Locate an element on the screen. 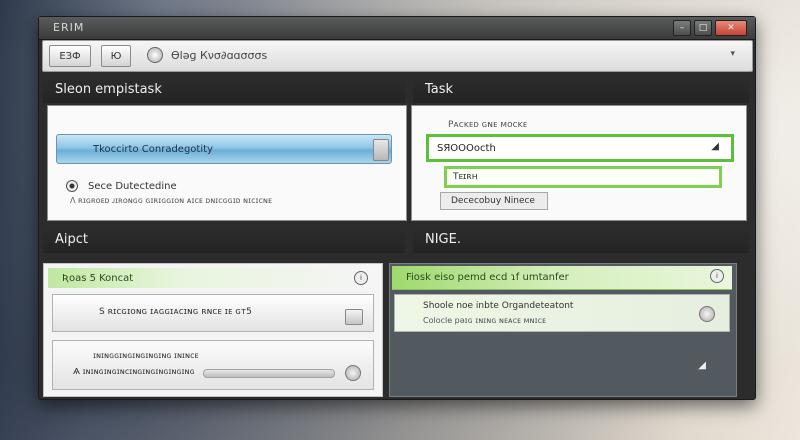 The width and height of the screenshot is (800, 440). card2-line2: Ѧ ɪɴɪɴɢɪɴɢɪɴᴄɪɴɢɪɴɢɪɴɢɪɴɢɪɴɢ is located at coordinates (134, 371).